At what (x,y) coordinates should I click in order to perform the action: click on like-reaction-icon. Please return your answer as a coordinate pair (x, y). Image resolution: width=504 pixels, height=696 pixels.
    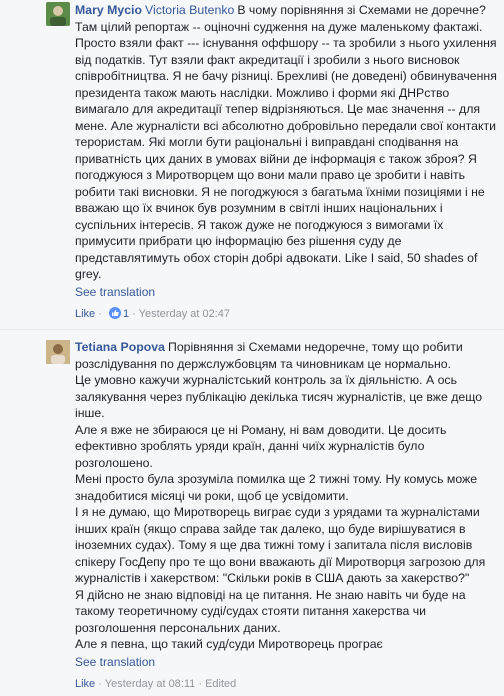
    Looking at the image, I should click on (114, 312).